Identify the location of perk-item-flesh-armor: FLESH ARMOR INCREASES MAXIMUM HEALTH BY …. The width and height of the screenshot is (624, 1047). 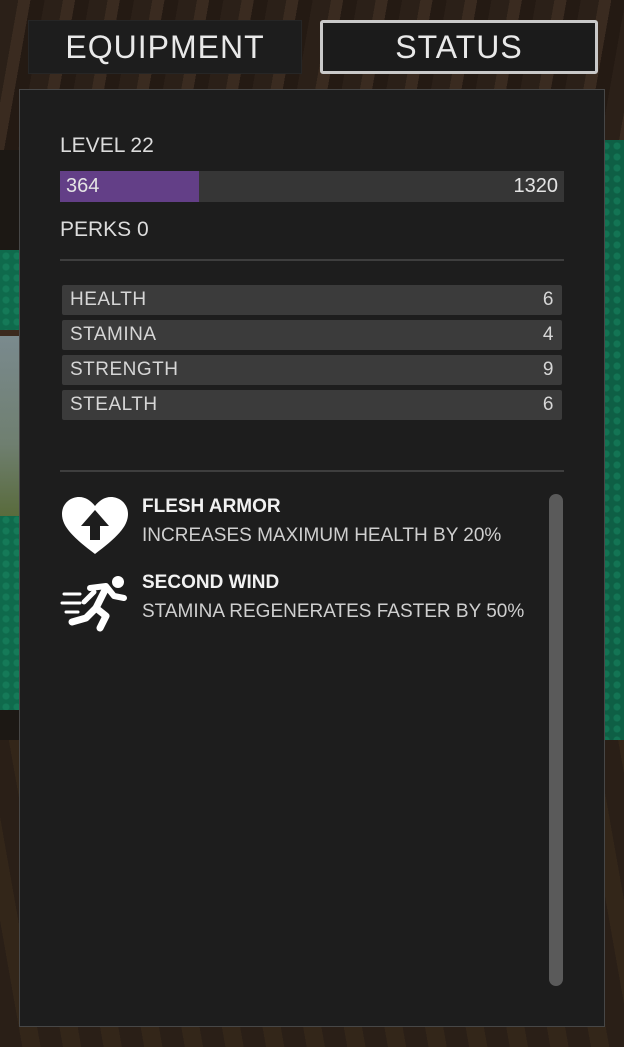
(300, 530).